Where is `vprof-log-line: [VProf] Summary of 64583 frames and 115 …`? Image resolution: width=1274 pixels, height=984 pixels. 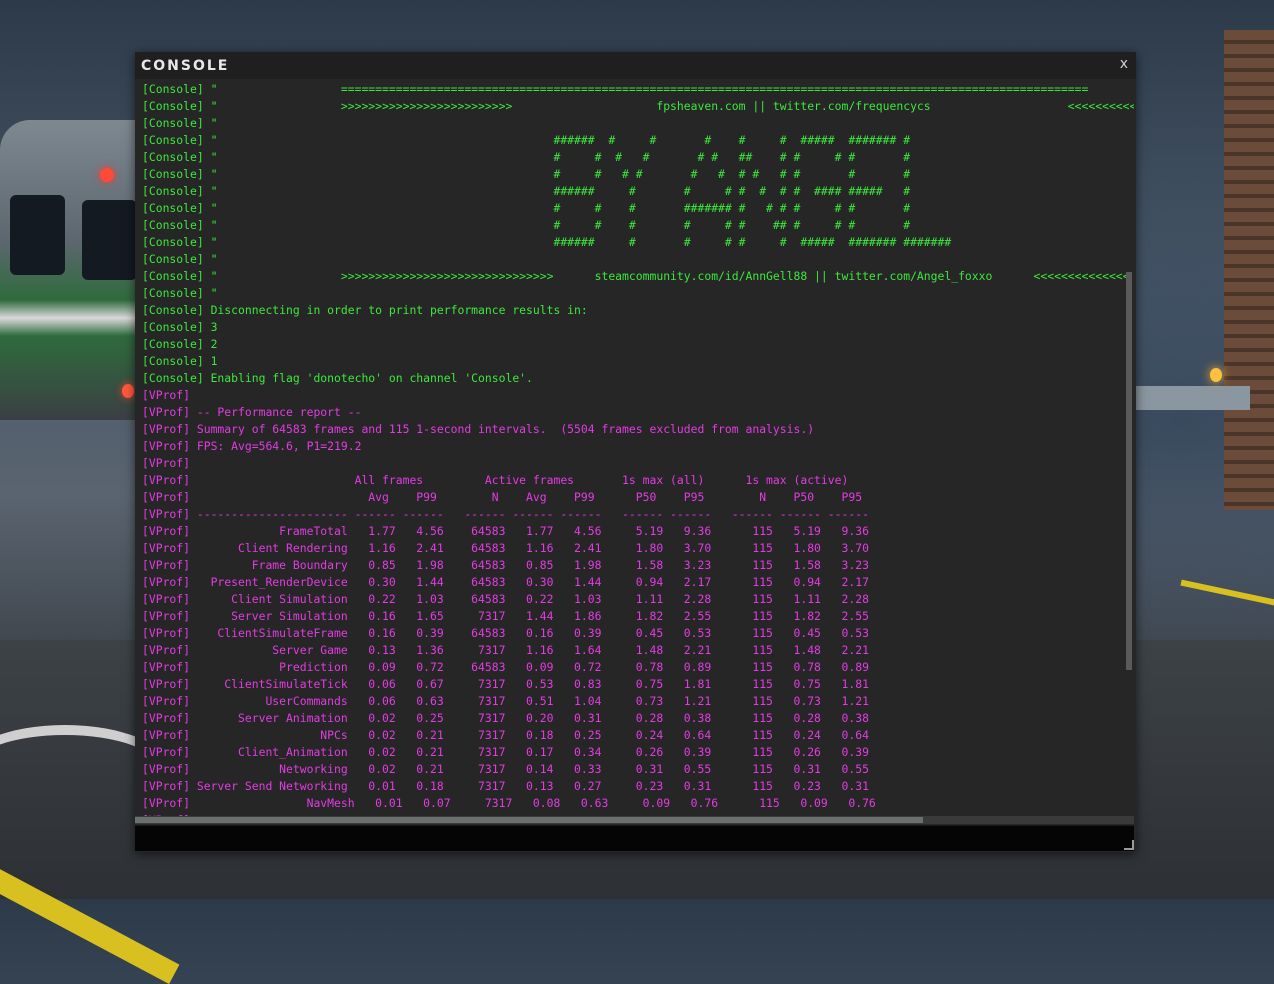
vprof-log-line: [VProf] Summary of 64583 frames and 115 … is located at coordinates (478, 429).